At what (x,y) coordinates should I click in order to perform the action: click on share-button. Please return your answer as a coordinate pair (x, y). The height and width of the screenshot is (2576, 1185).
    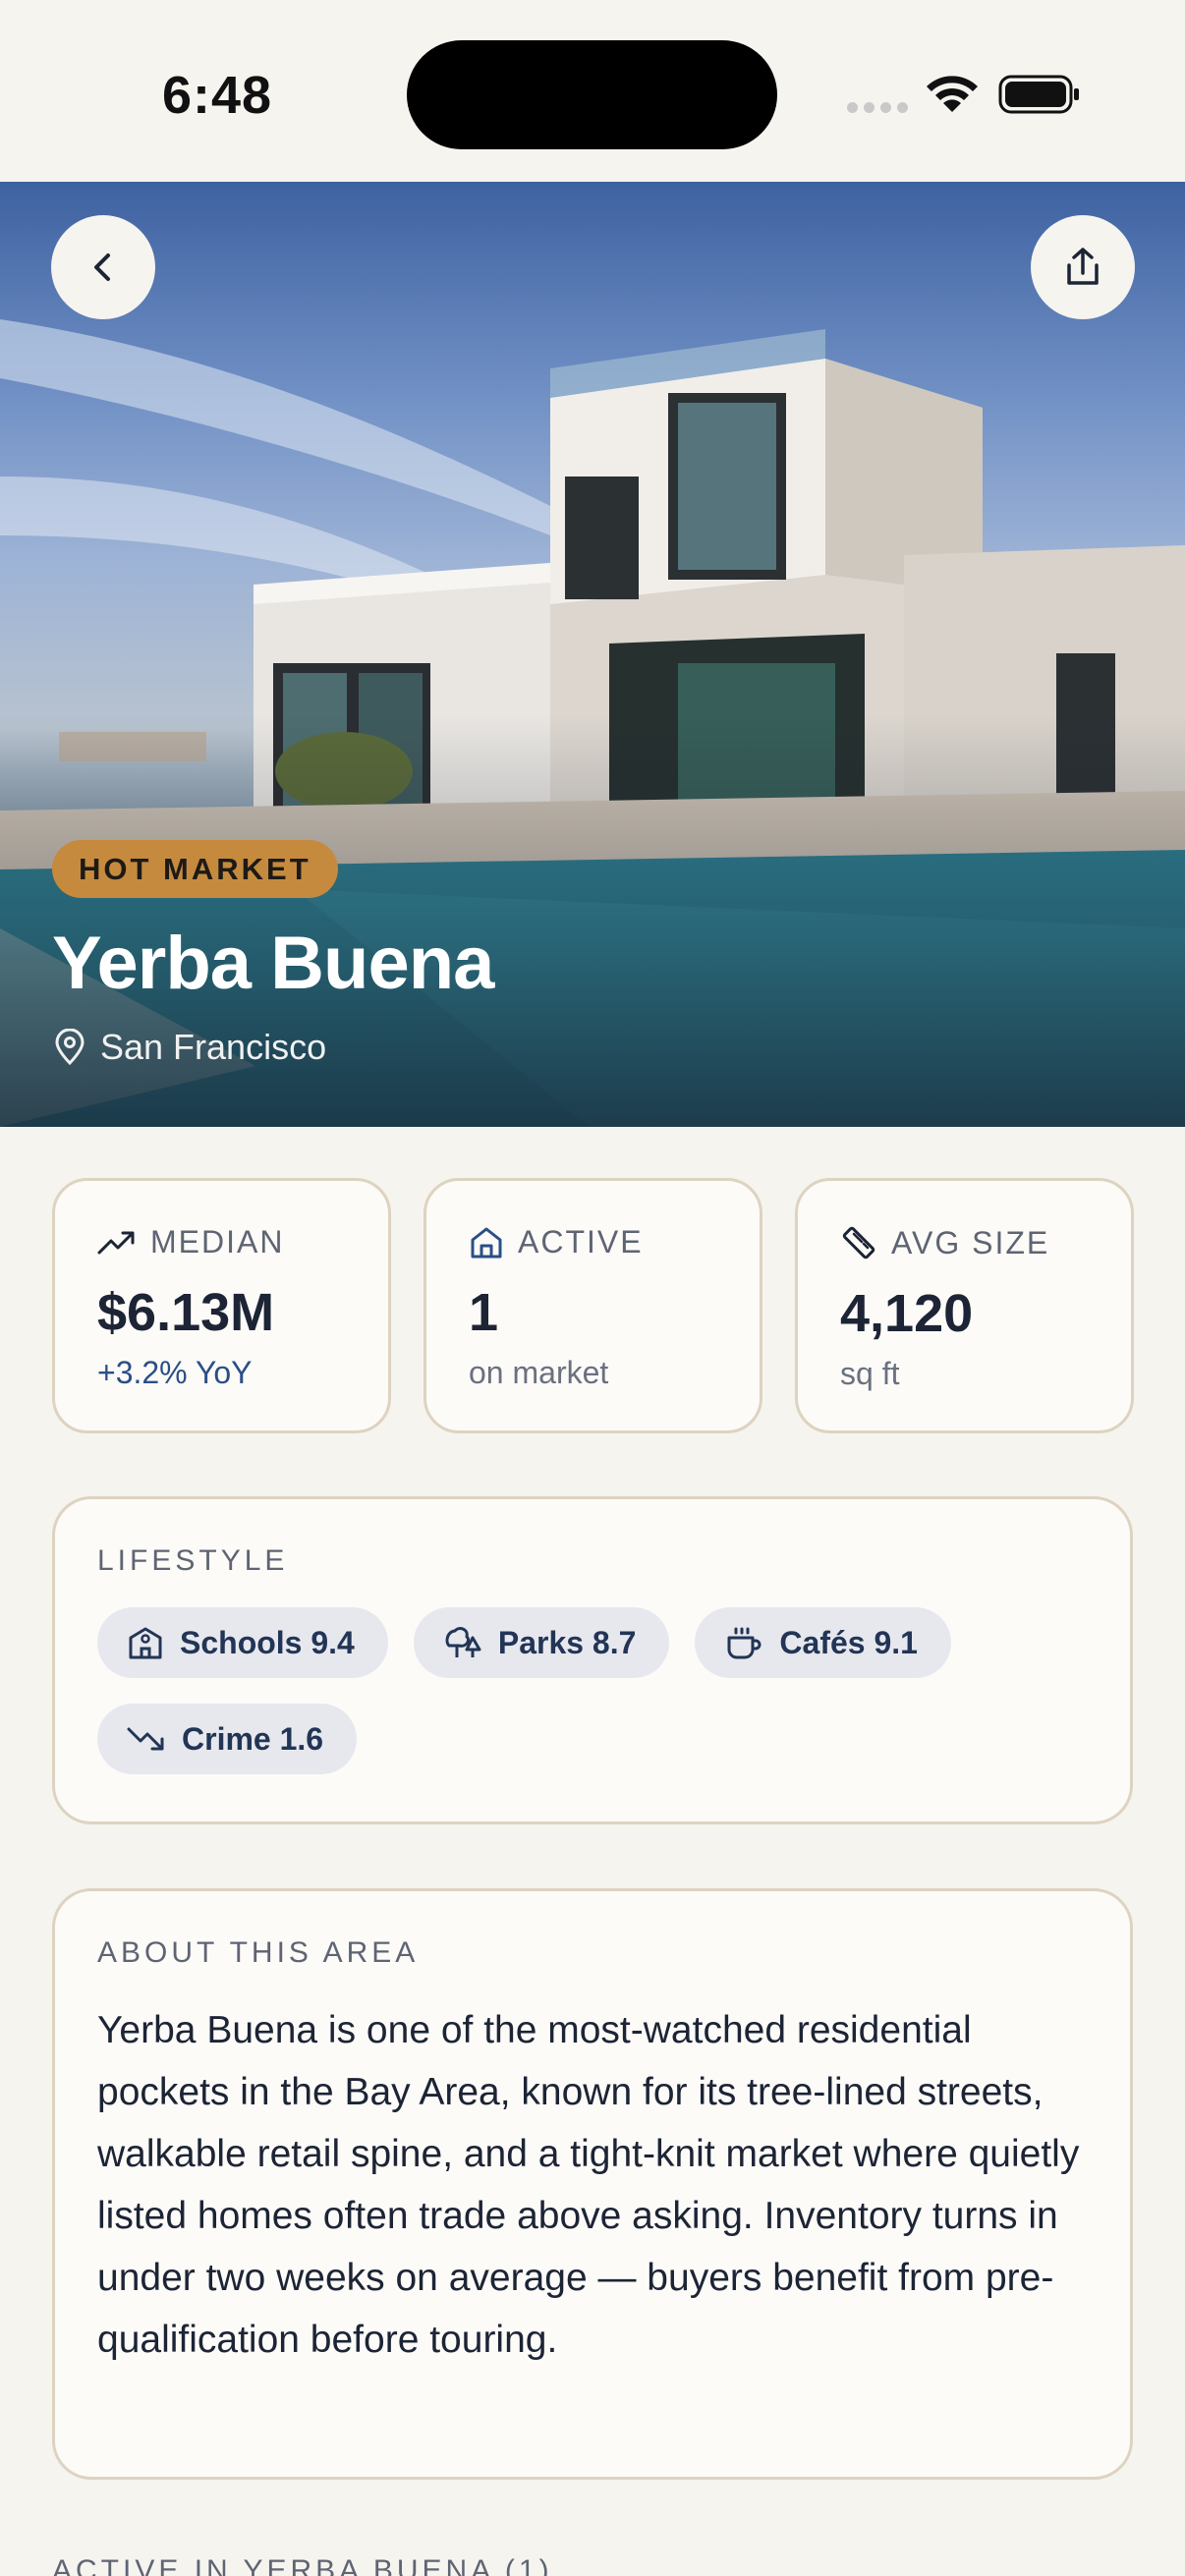
    Looking at the image, I should click on (1083, 267).